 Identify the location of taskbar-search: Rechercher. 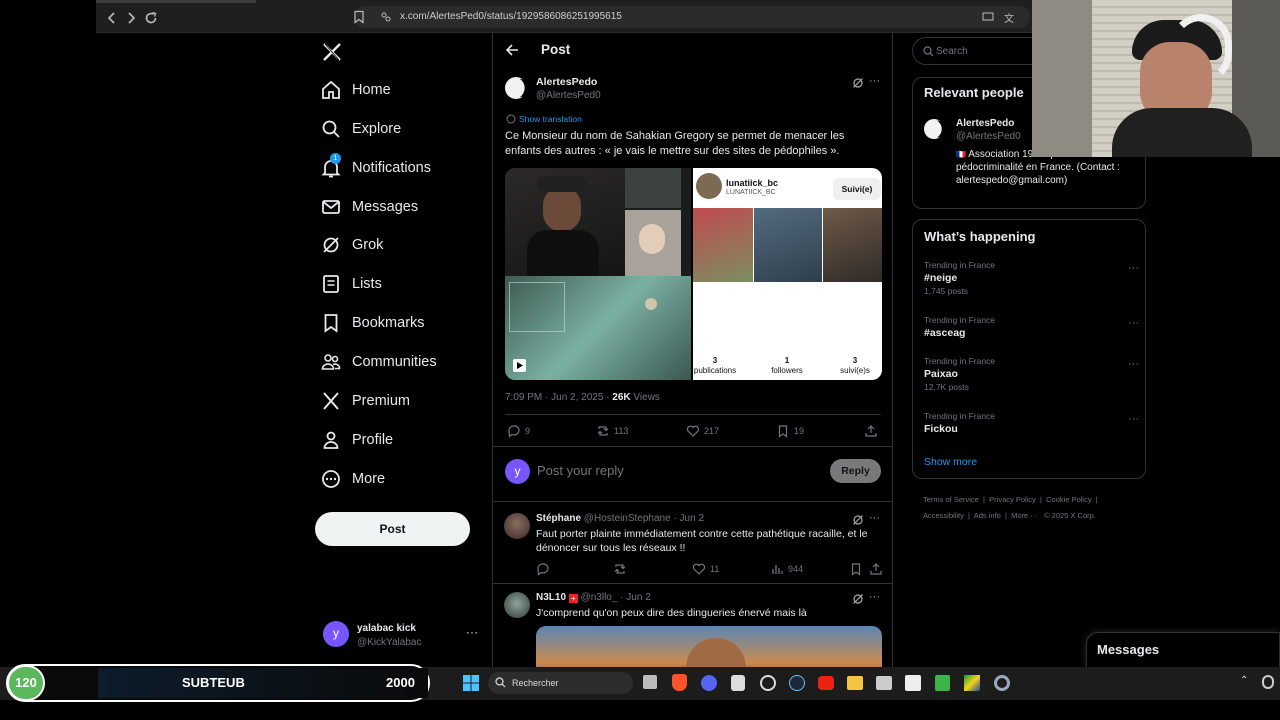
(560, 683).